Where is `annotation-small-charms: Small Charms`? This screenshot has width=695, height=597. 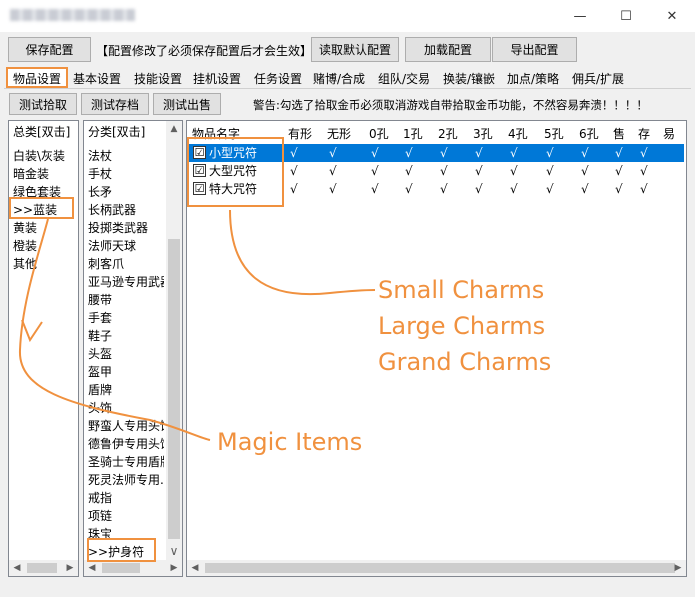 annotation-small-charms: Small Charms is located at coordinates (461, 290).